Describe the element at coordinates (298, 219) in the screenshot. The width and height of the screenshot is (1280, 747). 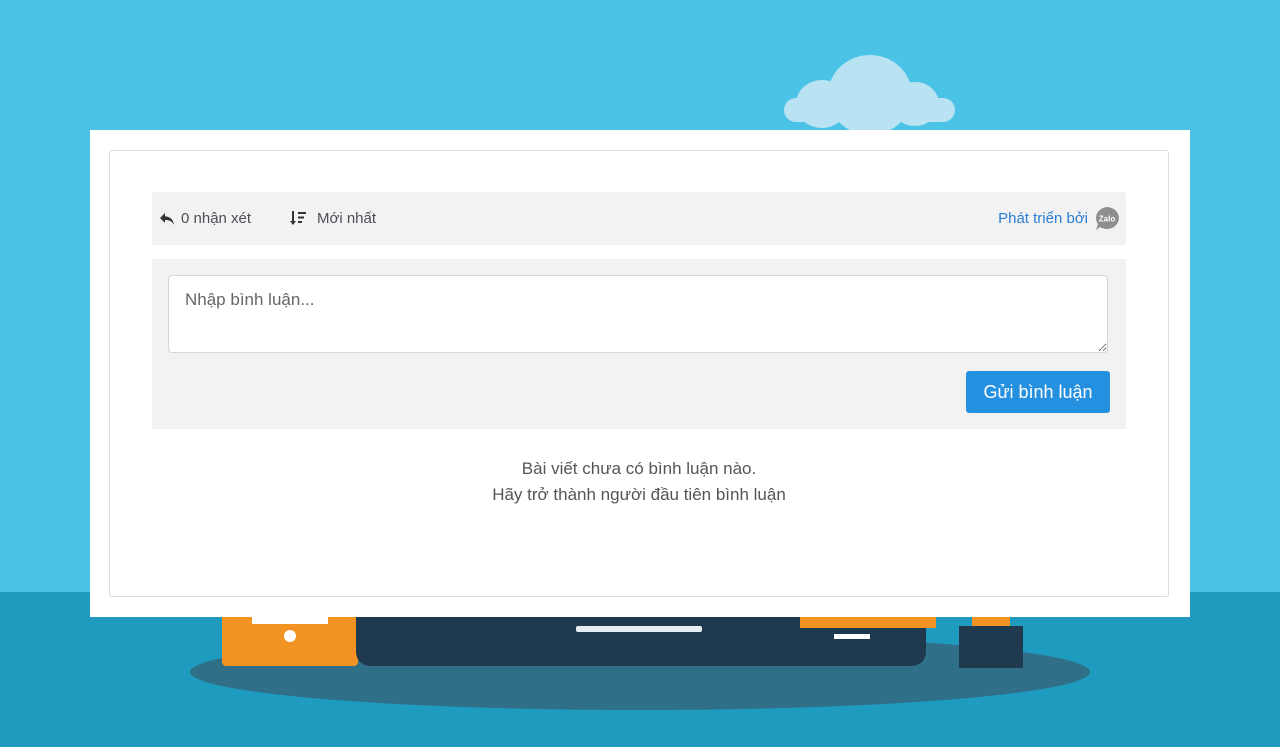
I see `sort-descending-icon` at that location.